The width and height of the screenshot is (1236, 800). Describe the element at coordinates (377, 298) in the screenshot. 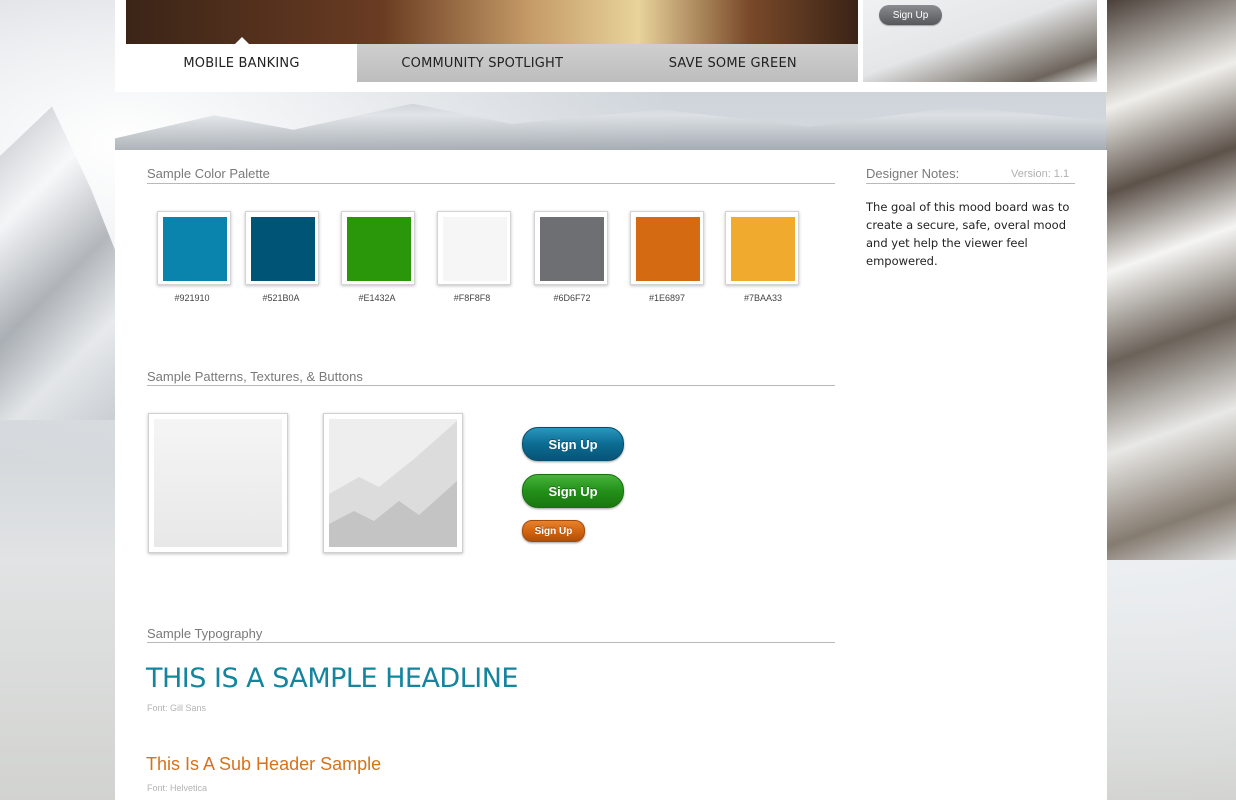

I see `swatch-label: #E1432A` at that location.